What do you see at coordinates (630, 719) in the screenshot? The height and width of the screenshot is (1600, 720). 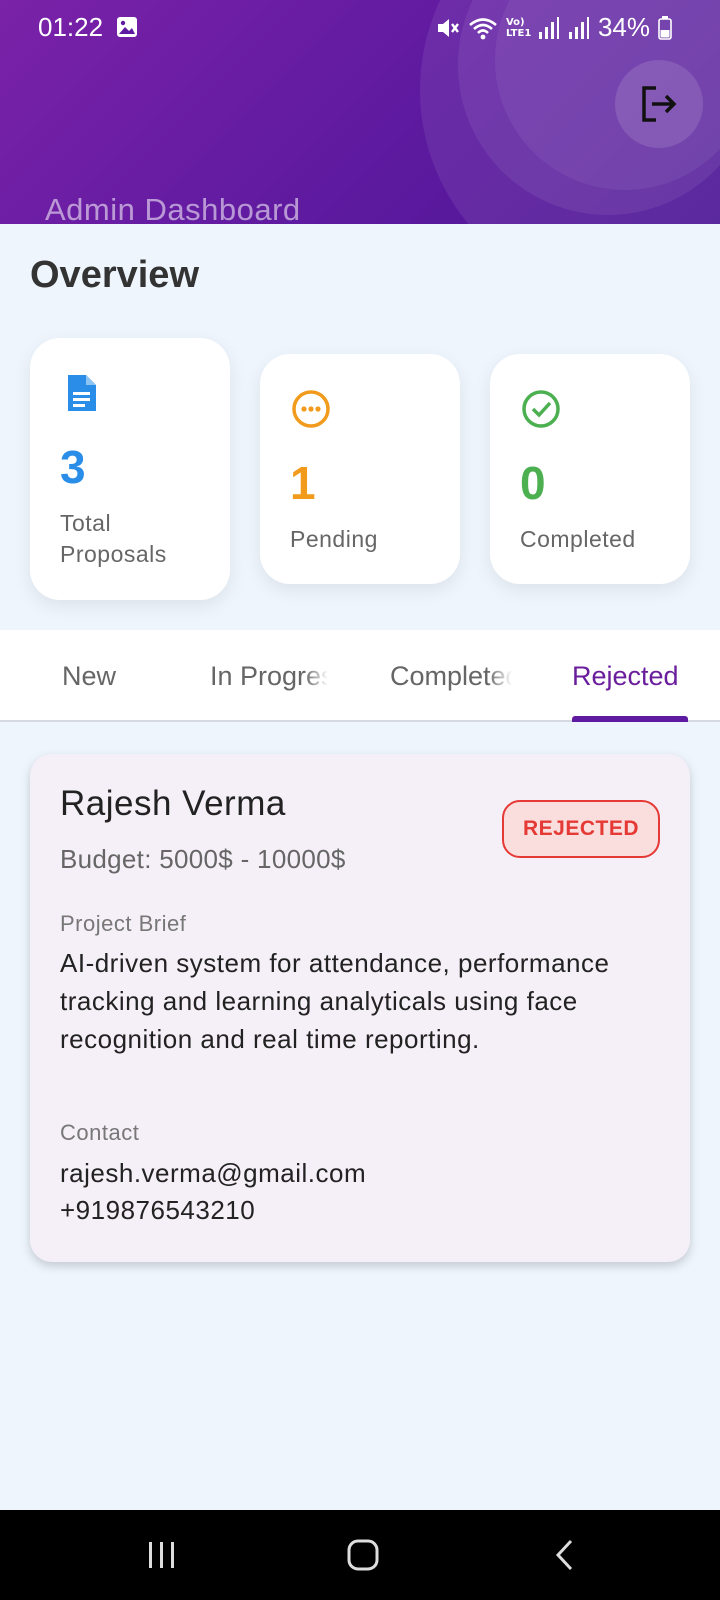 I see `active-tab-indicator` at bounding box center [630, 719].